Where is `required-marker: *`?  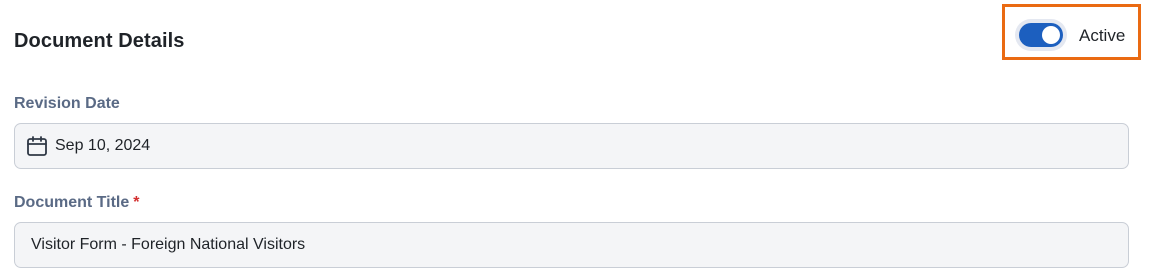 required-marker: * is located at coordinates (136, 202).